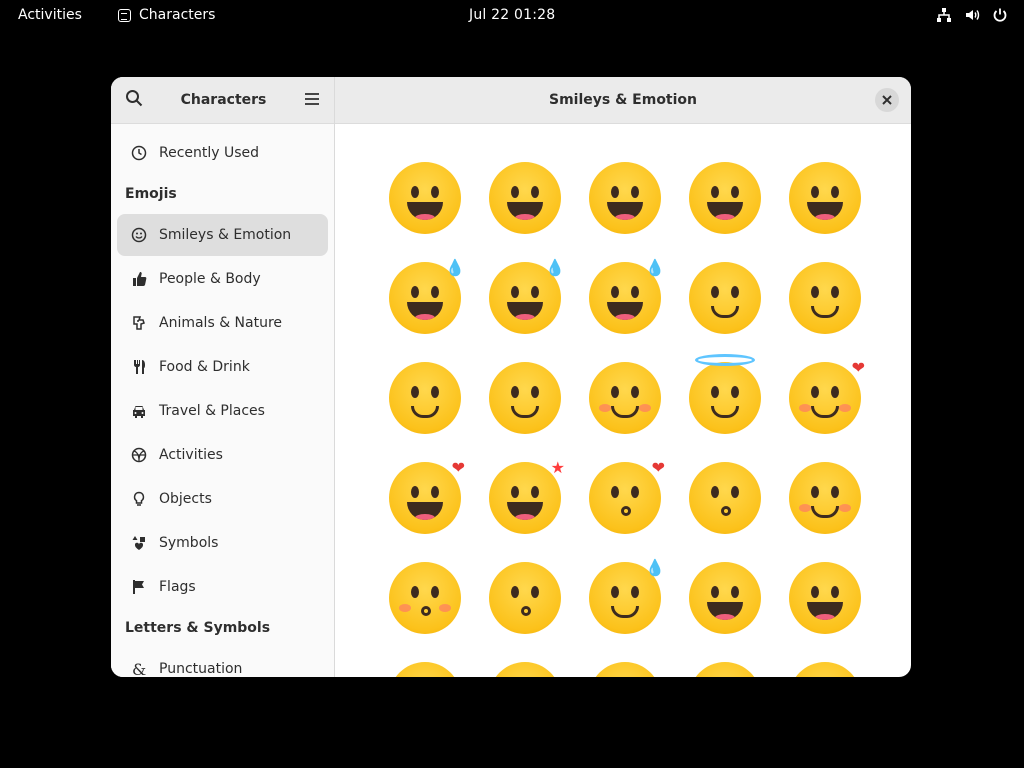 This screenshot has height=768, width=1024. Describe the element at coordinates (50, 15) in the screenshot. I see `activities-button: Activities` at that location.